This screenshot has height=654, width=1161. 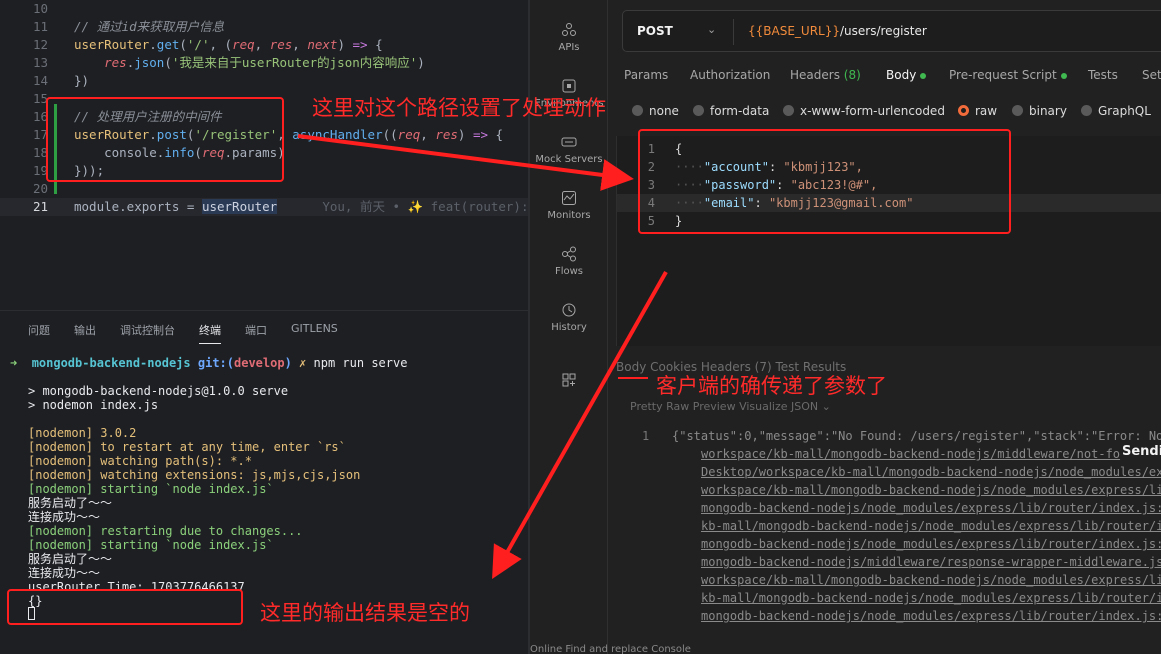 I want to click on code-token: {, so click(x=496, y=134).